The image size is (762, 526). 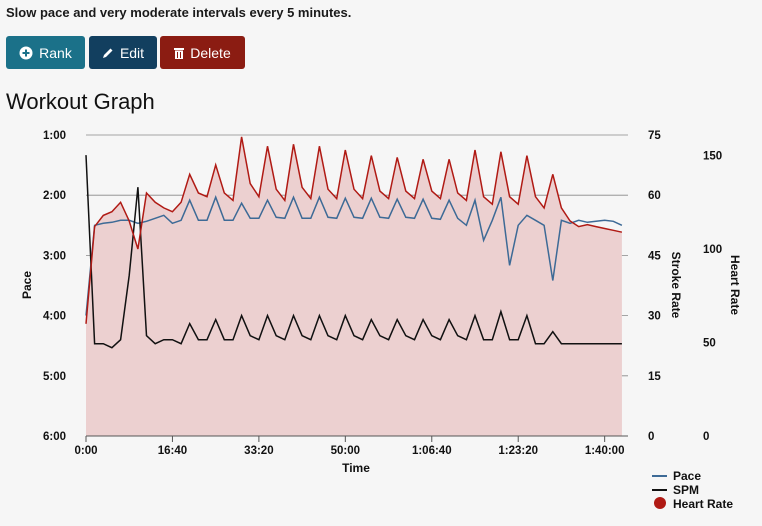 What do you see at coordinates (654, 317) in the screenshot?
I see `spm-tick-label: 30` at bounding box center [654, 317].